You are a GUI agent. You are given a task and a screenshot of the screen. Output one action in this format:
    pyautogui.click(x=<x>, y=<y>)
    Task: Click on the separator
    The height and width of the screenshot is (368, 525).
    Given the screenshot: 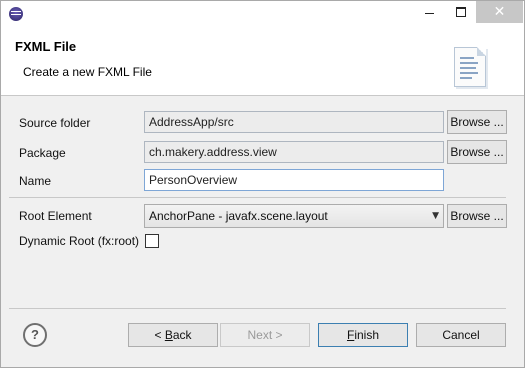 What is the action you would take?
    pyautogui.click(x=257, y=197)
    